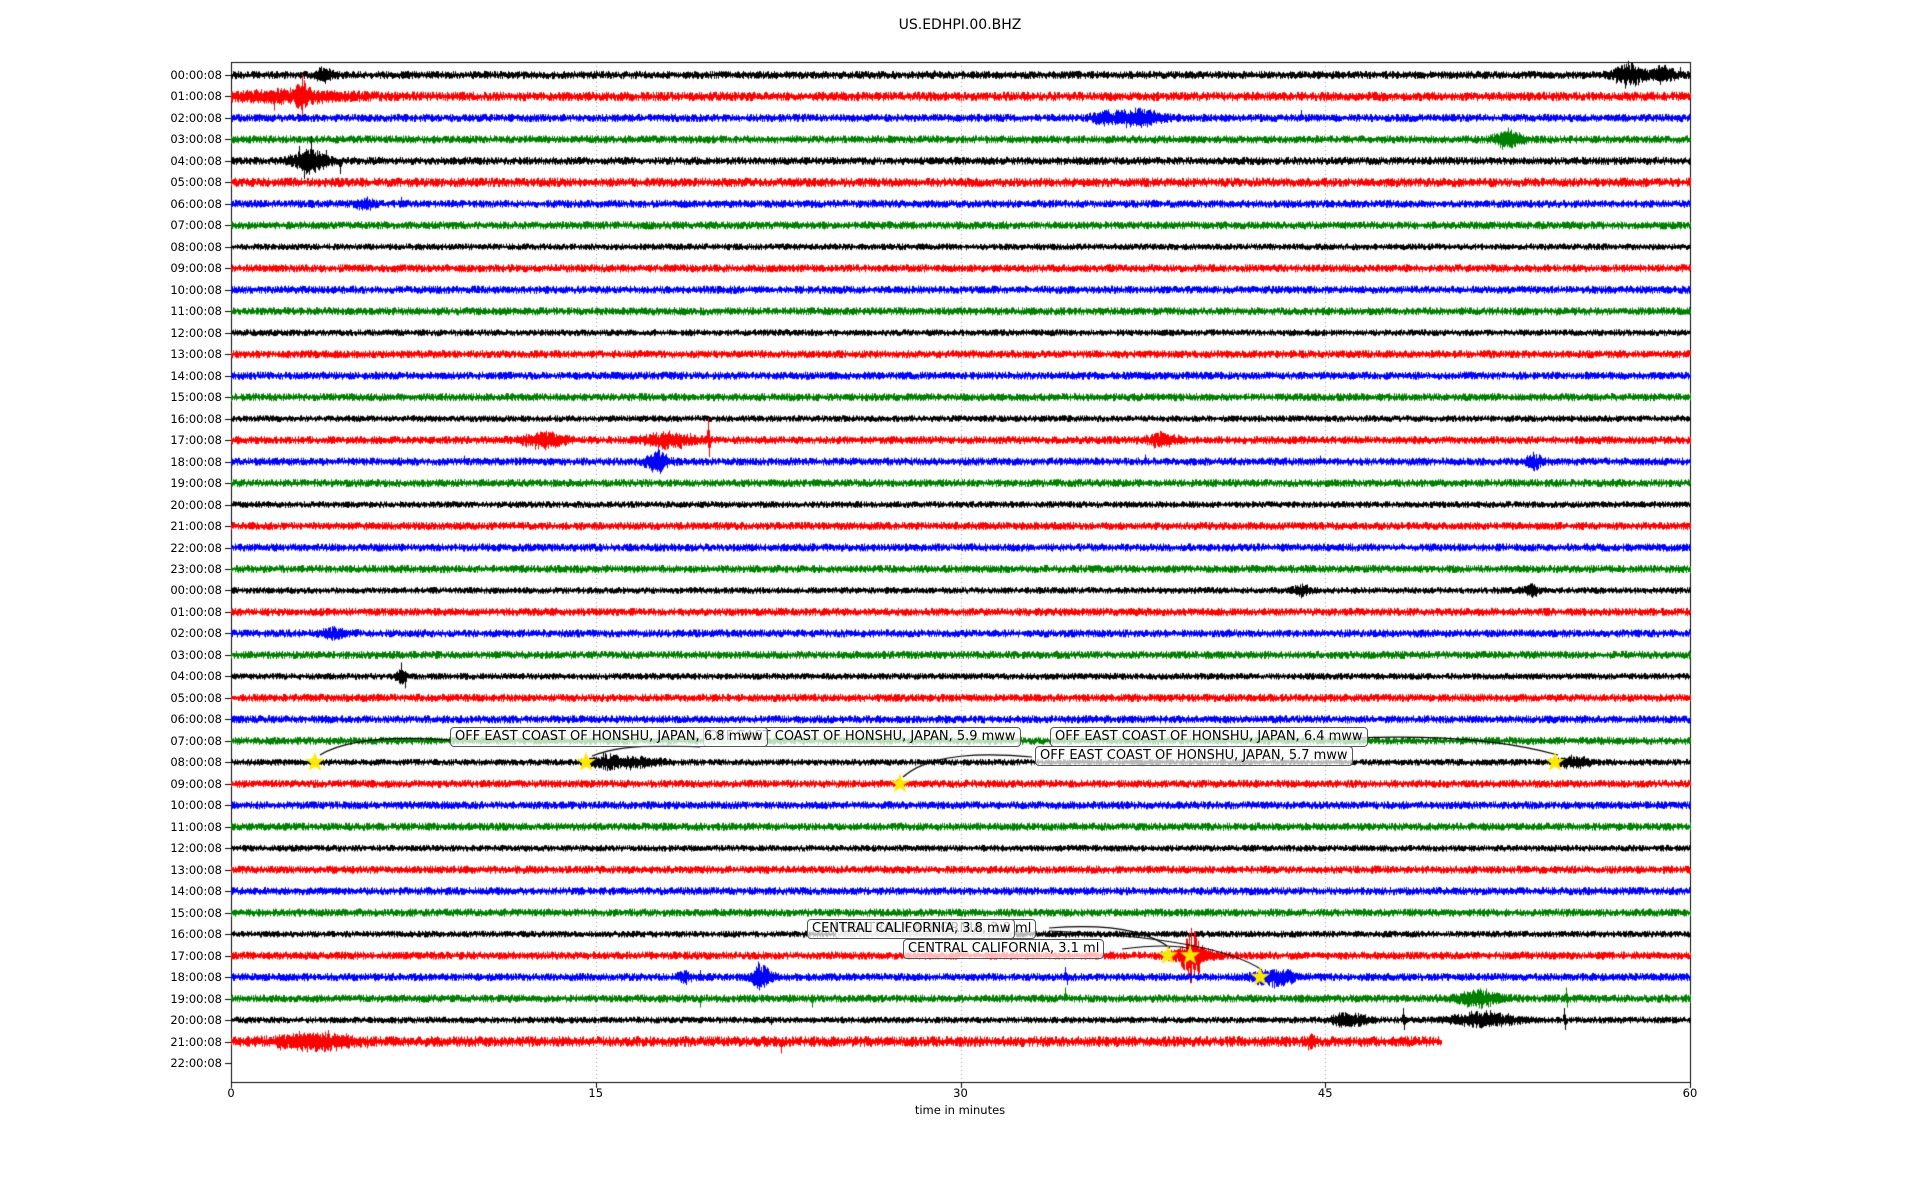 This screenshot has height=1200, width=1920. What do you see at coordinates (960, 1093) in the screenshot?
I see `x-tick-label: 30` at bounding box center [960, 1093].